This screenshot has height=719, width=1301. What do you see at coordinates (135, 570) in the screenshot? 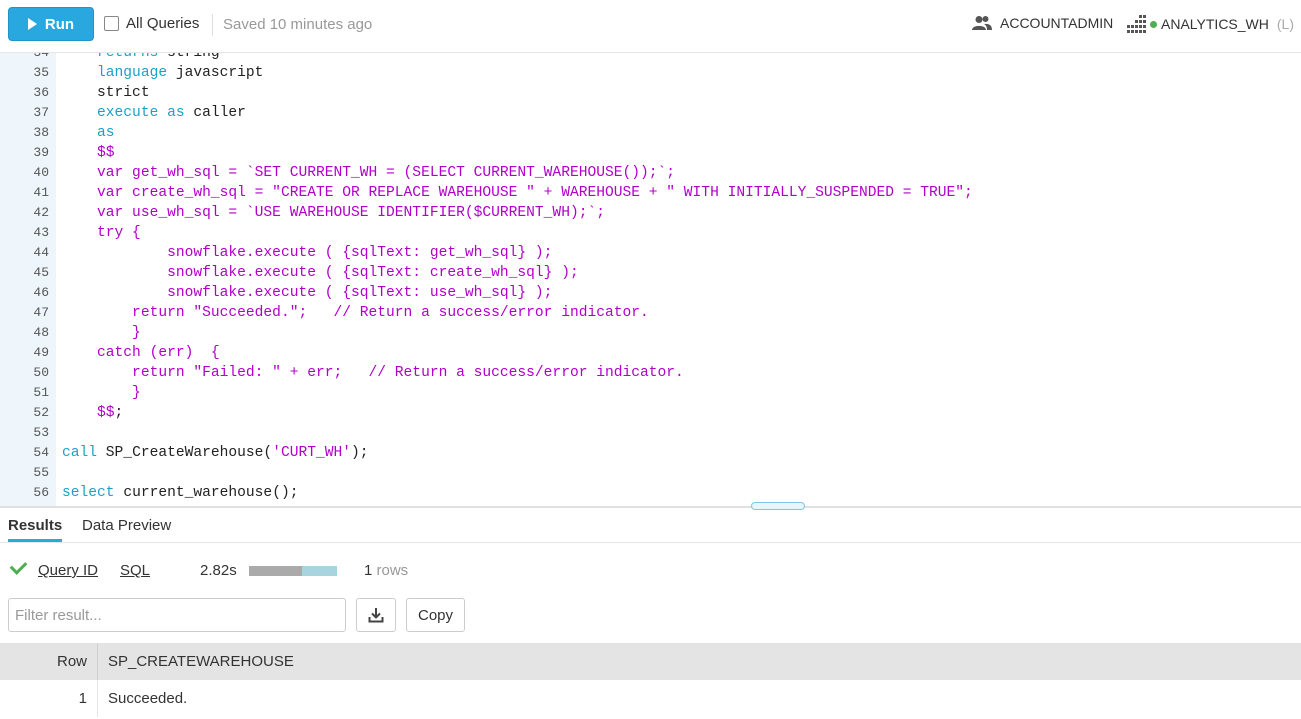
I see `sql-link: SQL` at bounding box center [135, 570].